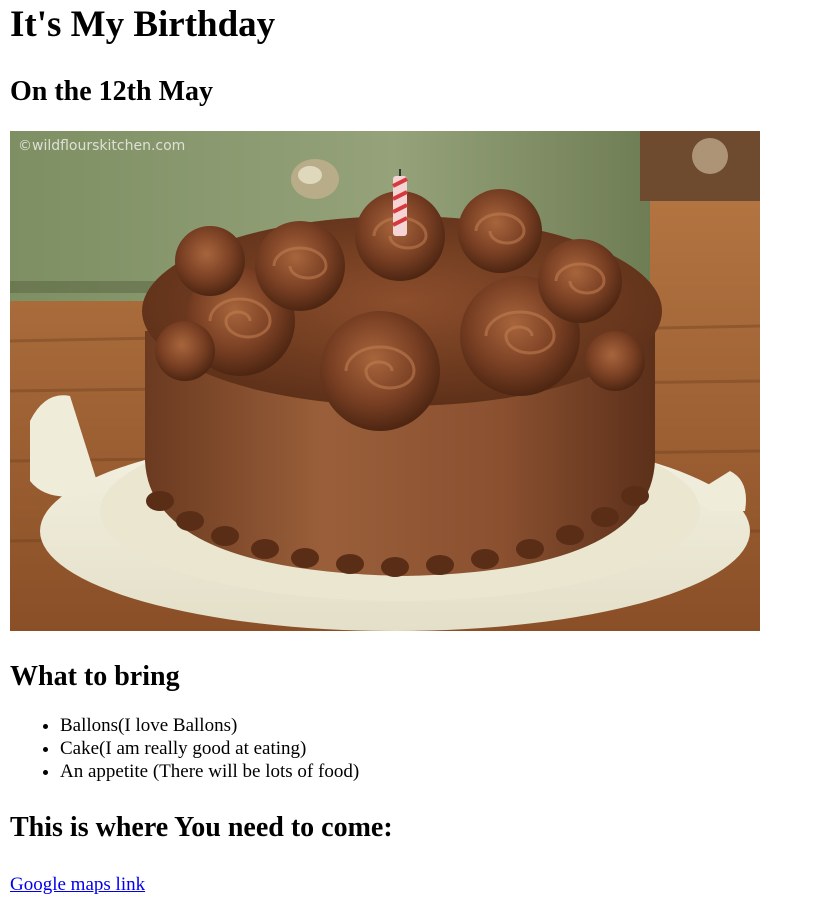  I want to click on what-to-bring-heading: What to bring, so click(95, 676).